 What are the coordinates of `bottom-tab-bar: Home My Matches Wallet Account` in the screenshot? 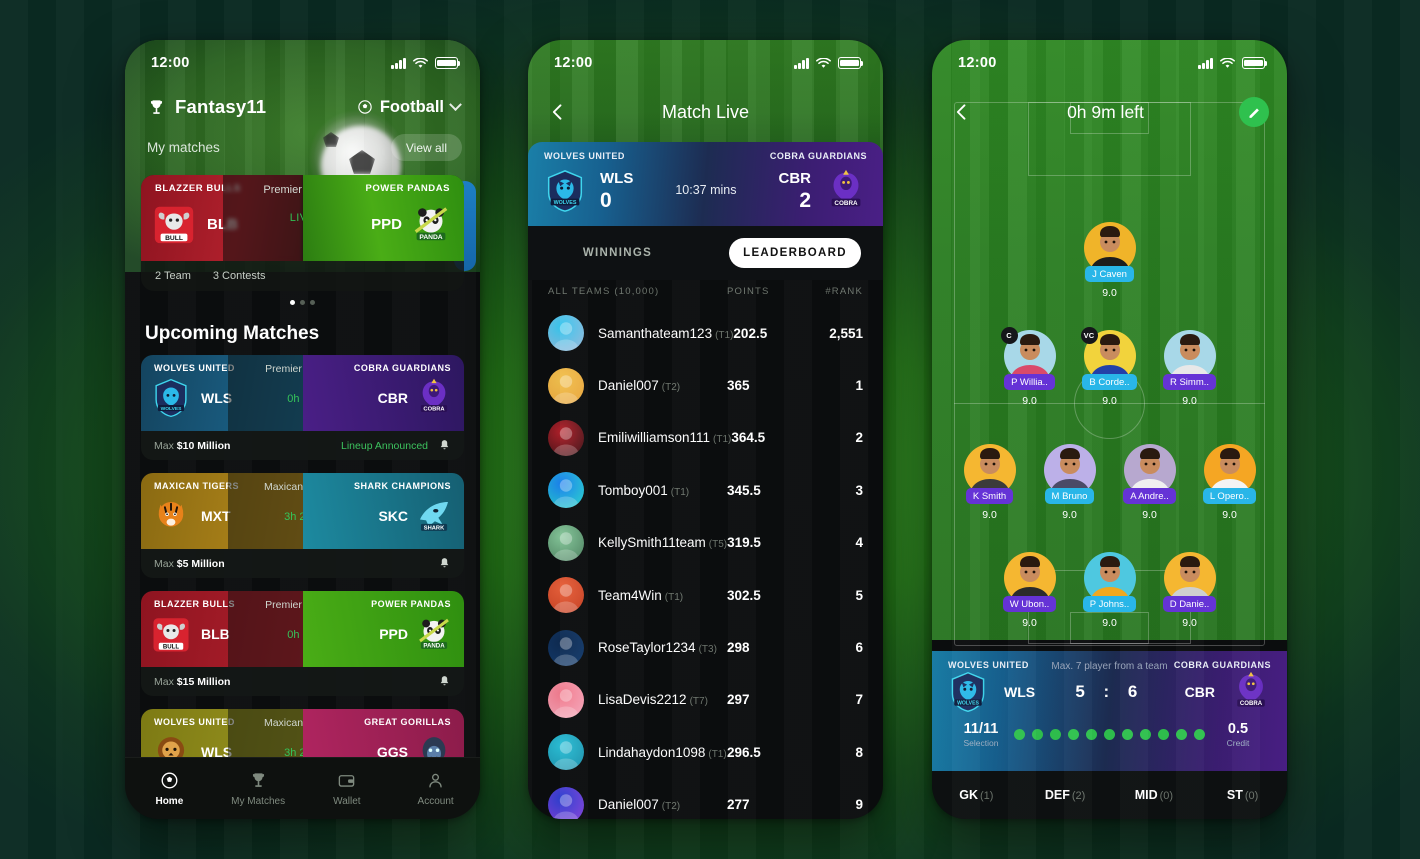 It's located at (302, 788).